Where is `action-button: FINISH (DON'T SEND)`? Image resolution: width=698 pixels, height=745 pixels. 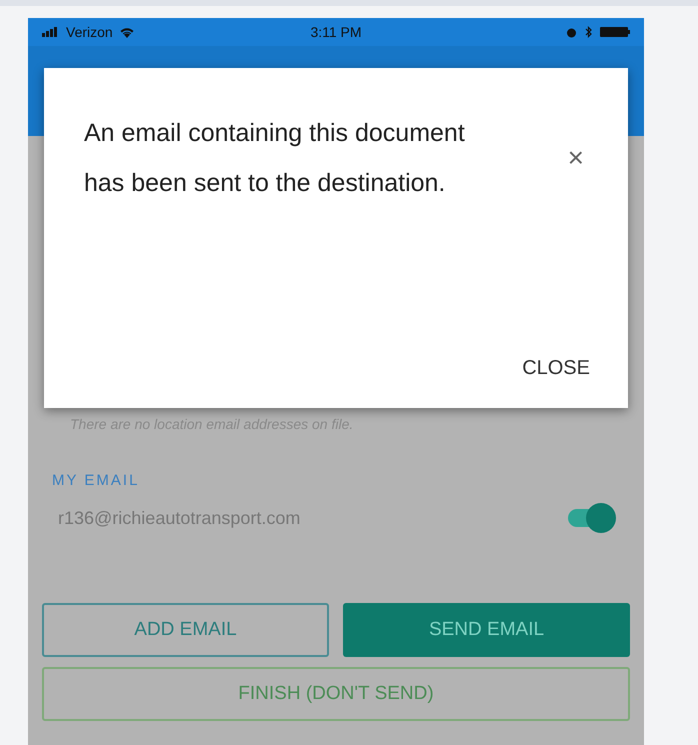 action-button: FINISH (DON'T SEND) is located at coordinates (336, 694).